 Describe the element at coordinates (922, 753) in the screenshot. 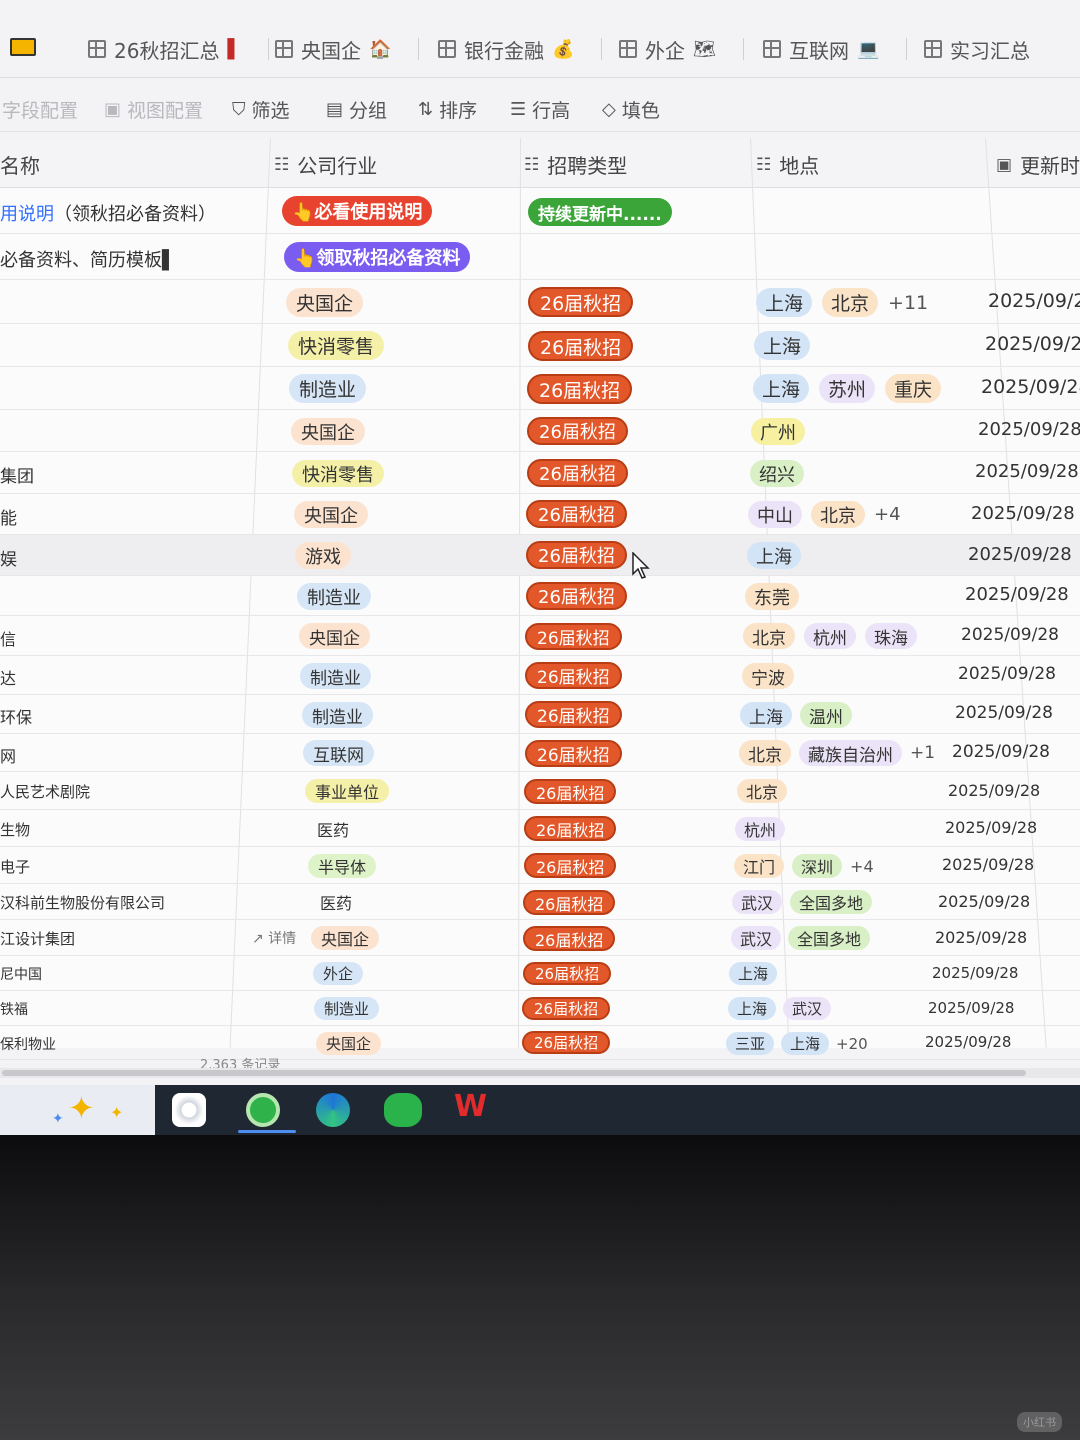

I see `more-locations-count: +1` at that location.